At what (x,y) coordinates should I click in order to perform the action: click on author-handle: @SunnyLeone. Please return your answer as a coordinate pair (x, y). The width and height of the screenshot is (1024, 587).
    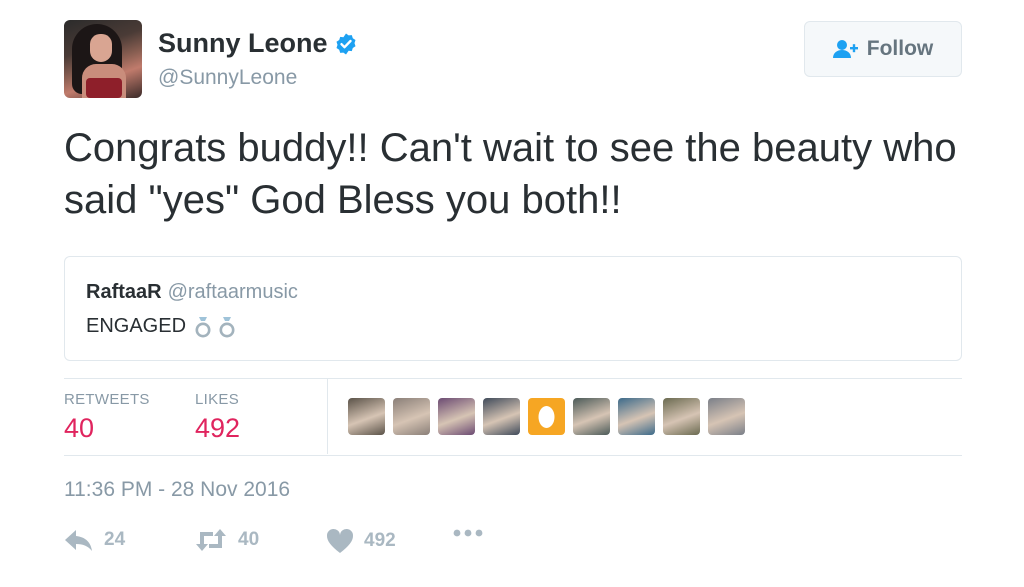
    Looking at the image, I should click on (227, 78).